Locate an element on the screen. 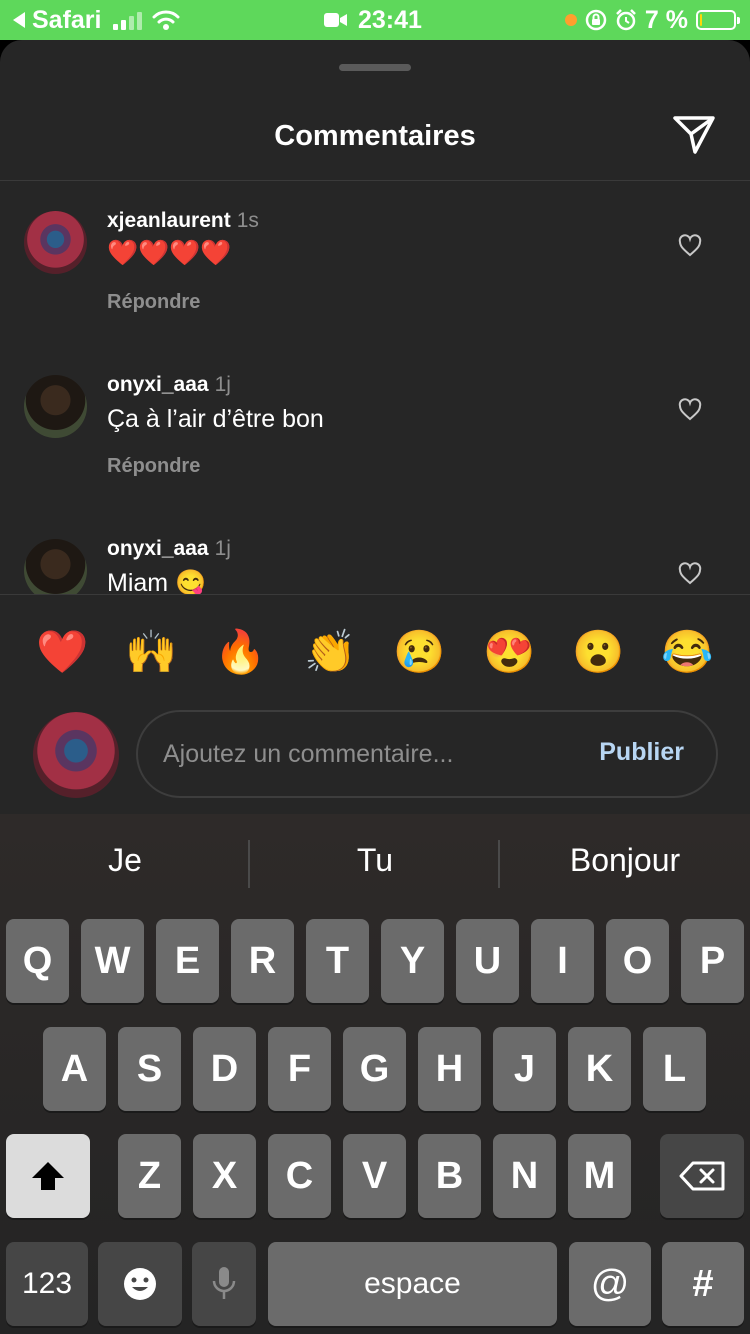 The width and height of the screenshot is (750, 1334). shift-arrow-icon is located at coordinates (48, 1176).